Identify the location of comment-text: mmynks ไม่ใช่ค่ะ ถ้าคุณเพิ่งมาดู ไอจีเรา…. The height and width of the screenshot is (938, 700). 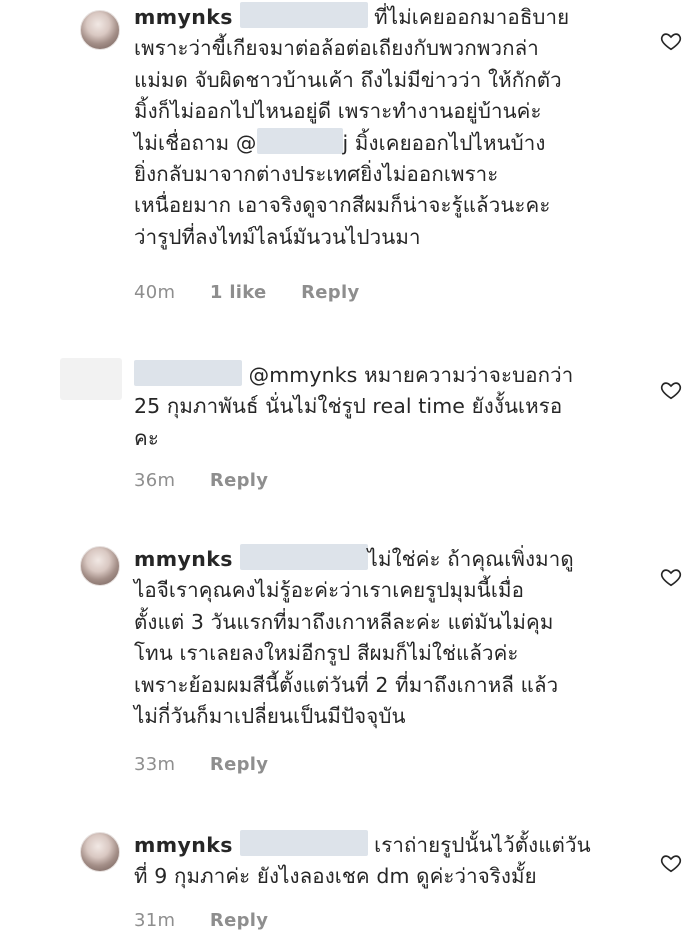
(384, 638).